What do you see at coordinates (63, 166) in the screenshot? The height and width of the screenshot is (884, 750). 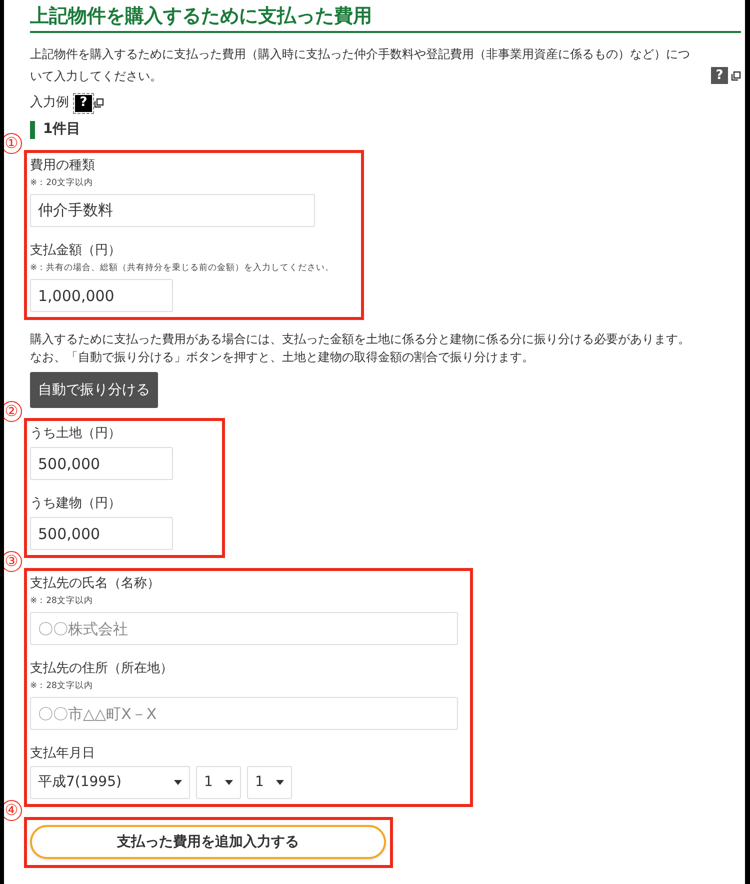 I see `field-label: 費用の種類` at bounding box center [63, 166].